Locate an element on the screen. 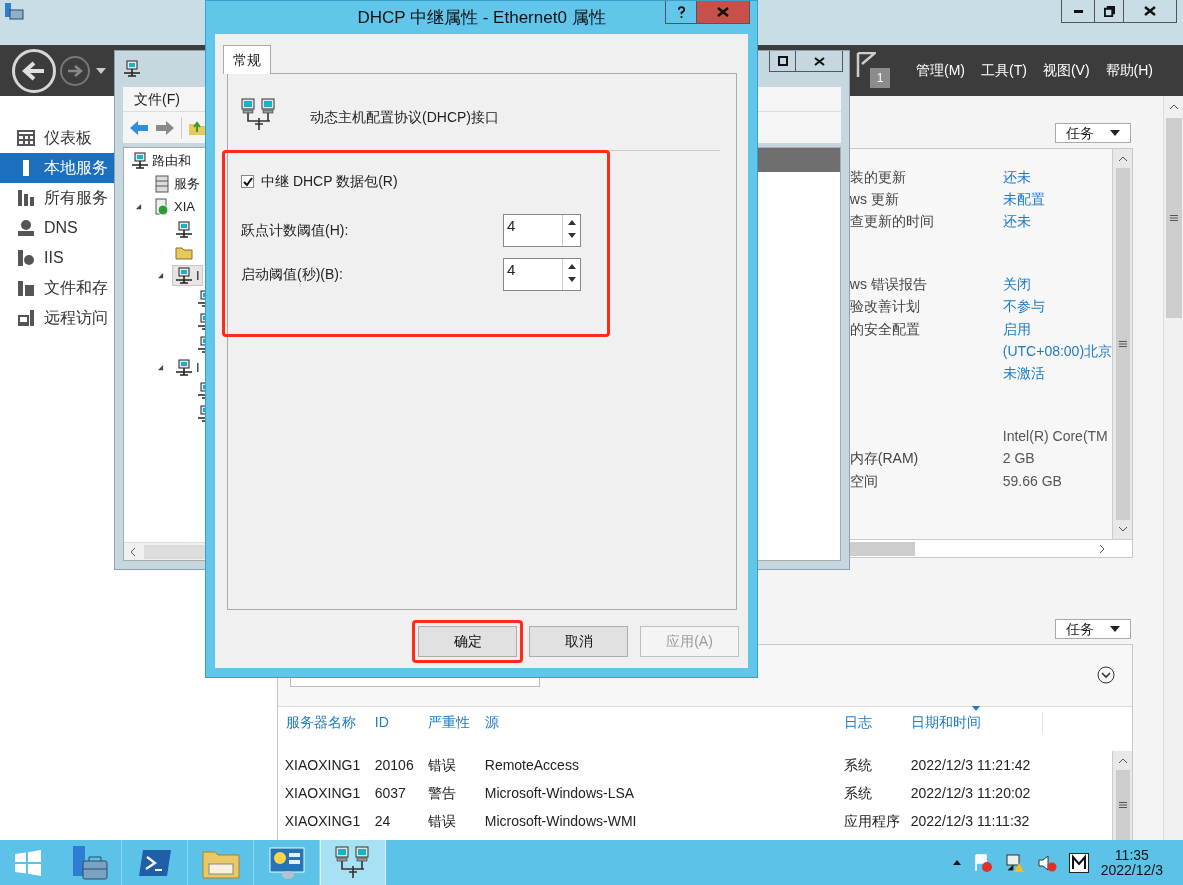 This screenshot has width=1183, height=885. field-label: 跃点计数阈值(H): is located at coordinates (295, 230).